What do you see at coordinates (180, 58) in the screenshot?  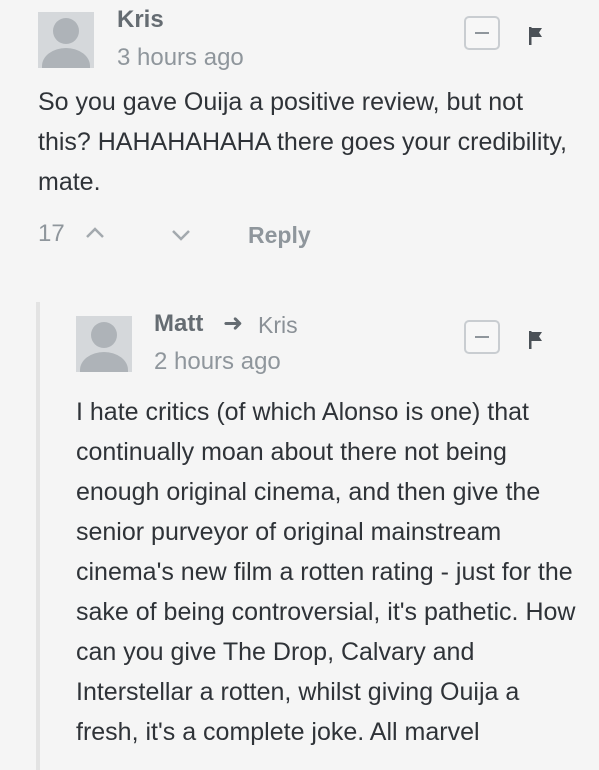 I see `timestamp: 3 hours ago` at bounding box center [180, 58].